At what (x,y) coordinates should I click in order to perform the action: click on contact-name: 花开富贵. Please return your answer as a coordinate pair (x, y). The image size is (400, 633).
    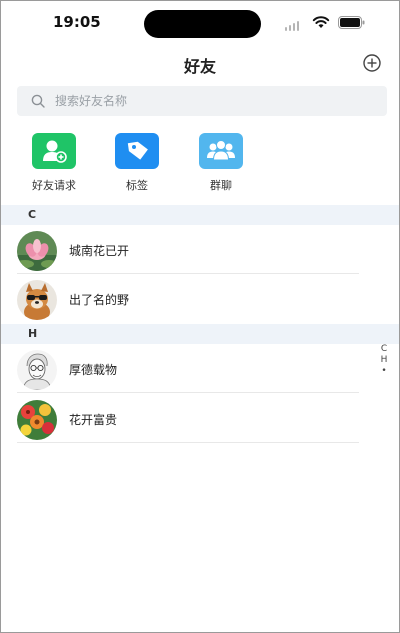
    Looking at the image, I should click on (93, 420).